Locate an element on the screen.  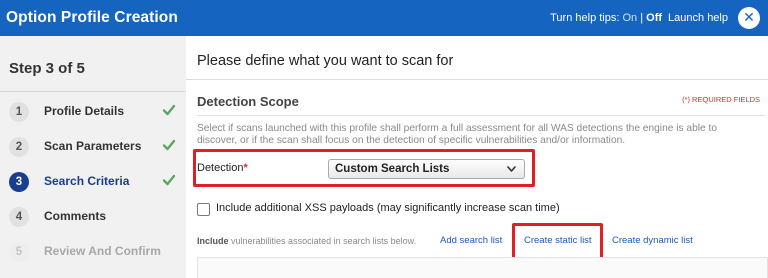
step-comments: 4 Comments is located at coordinates (93, 216).